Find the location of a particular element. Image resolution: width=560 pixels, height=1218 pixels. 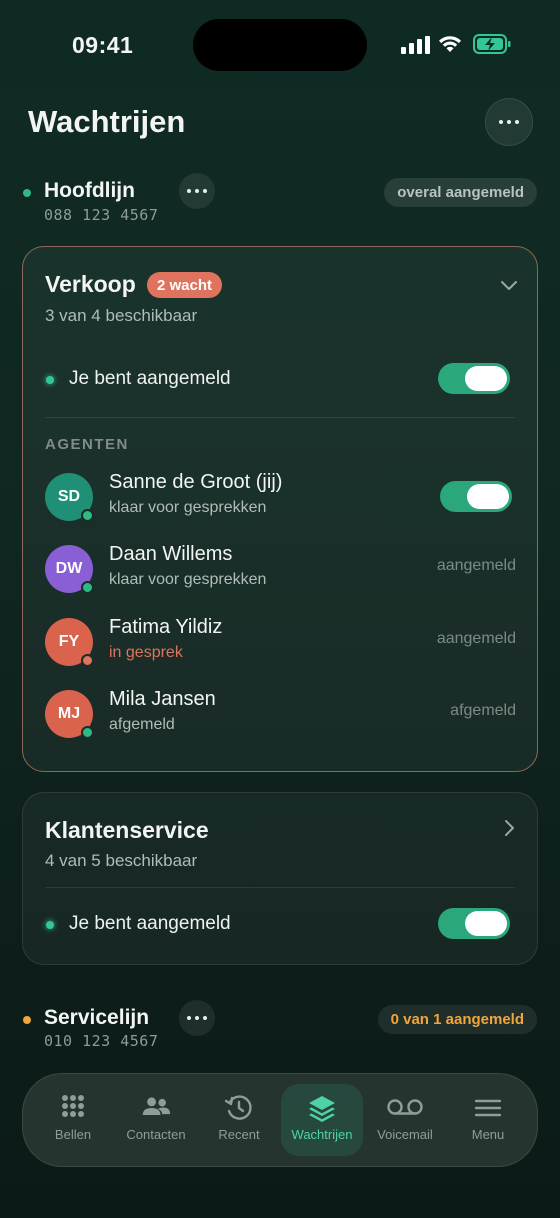

tab-recent: Recent is located at coordinates (239, 1120).